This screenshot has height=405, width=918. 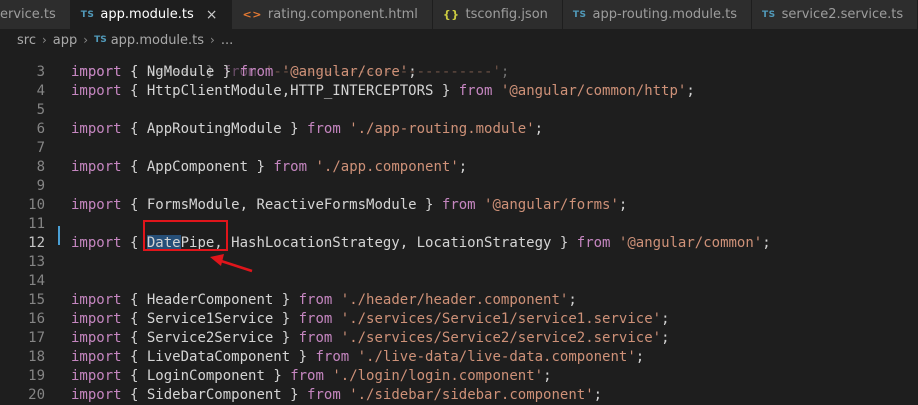 I want to click on code-token: '@angular/core', so click(x=345, y=72).